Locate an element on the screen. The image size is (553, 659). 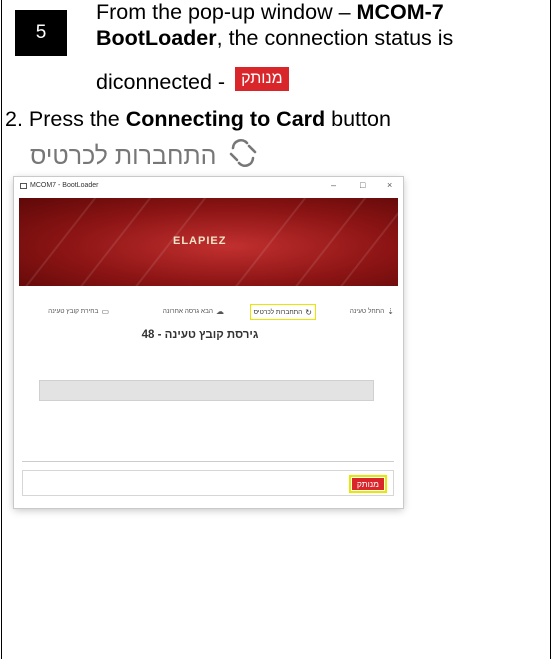
connect-icon: ↻ is located at coordinates (308, 312).